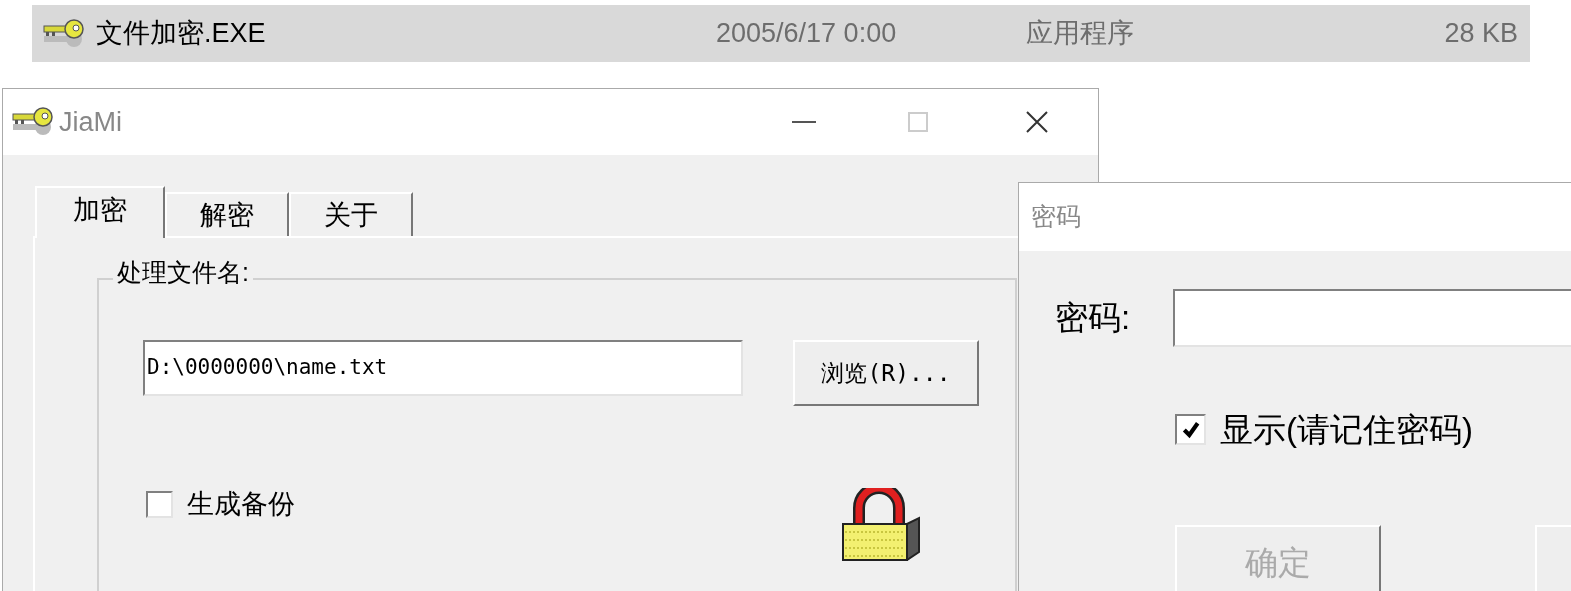  What do you see at coordinates (91, 122) in the screenshot?
I see `window-title: JiaMi` at bounding box center [91, 122].